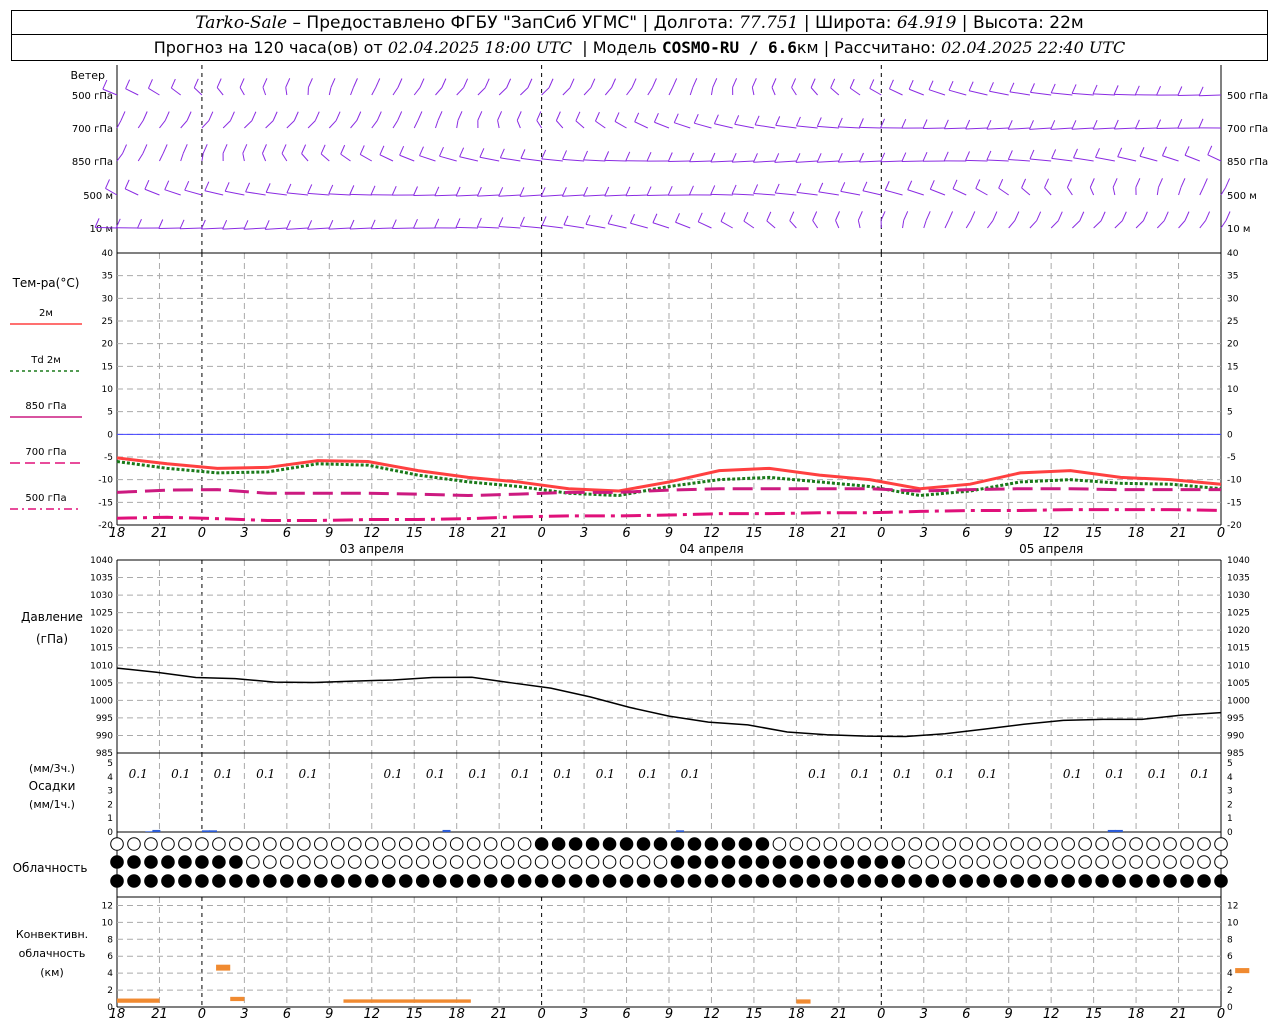  Describe the element at coordinates (105, 503) in the screenshot. I see `temp-tick-left: -15` at that location.